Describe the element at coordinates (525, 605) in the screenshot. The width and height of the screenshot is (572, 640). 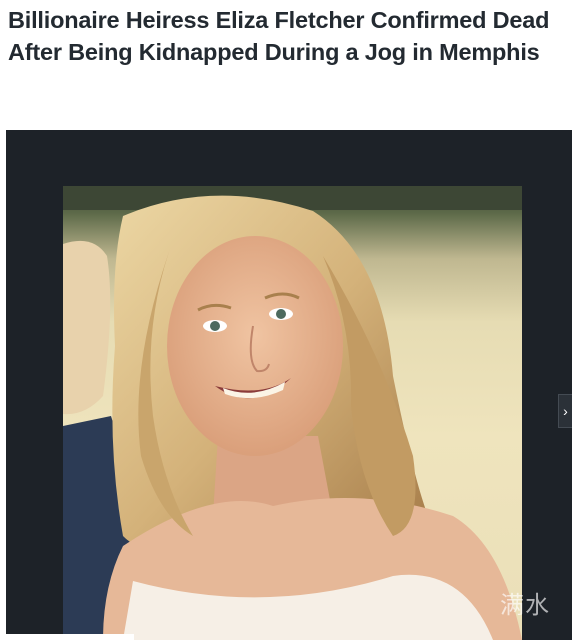
I see `watermark: 满水` at that location.